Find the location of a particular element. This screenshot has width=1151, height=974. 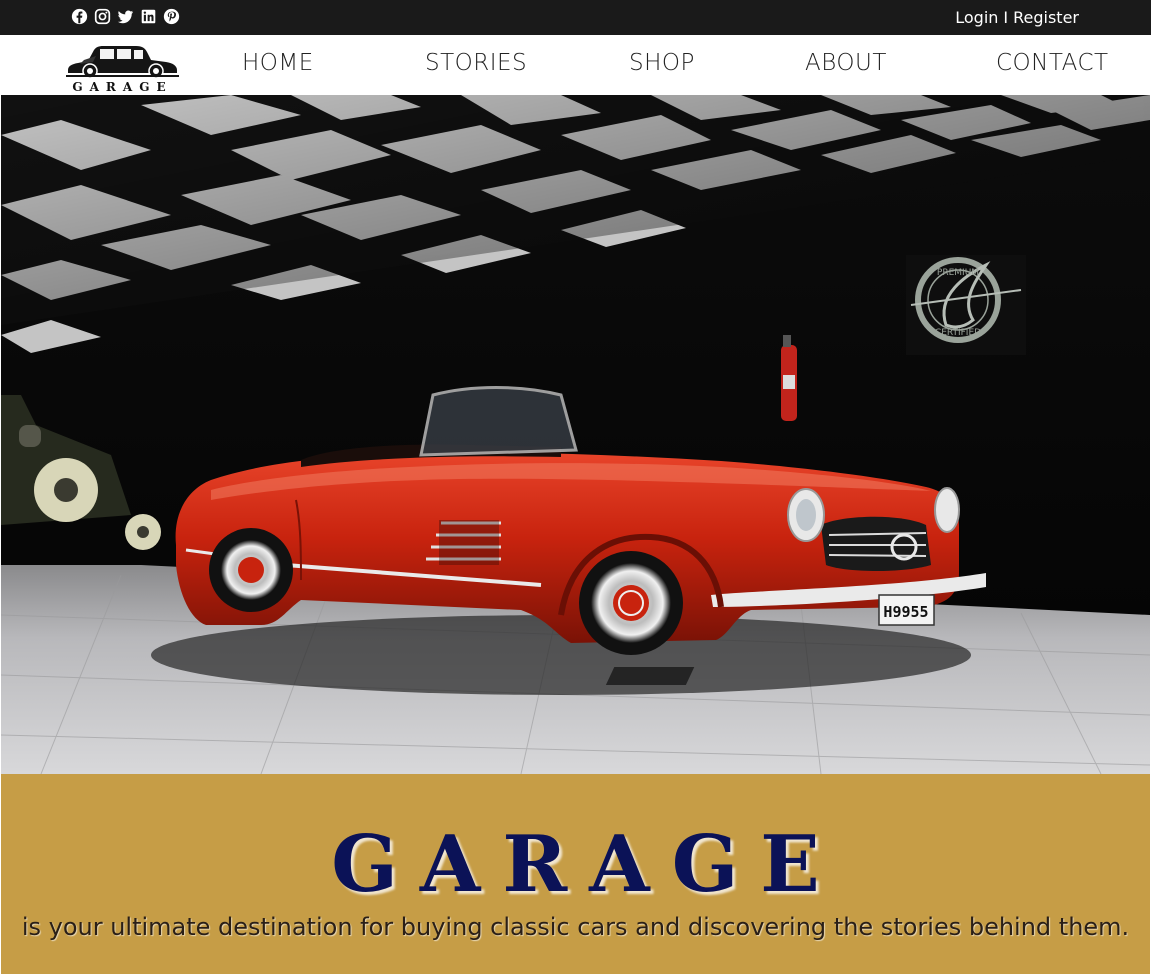

register-link: Register is located at coordinates (1046, 17).